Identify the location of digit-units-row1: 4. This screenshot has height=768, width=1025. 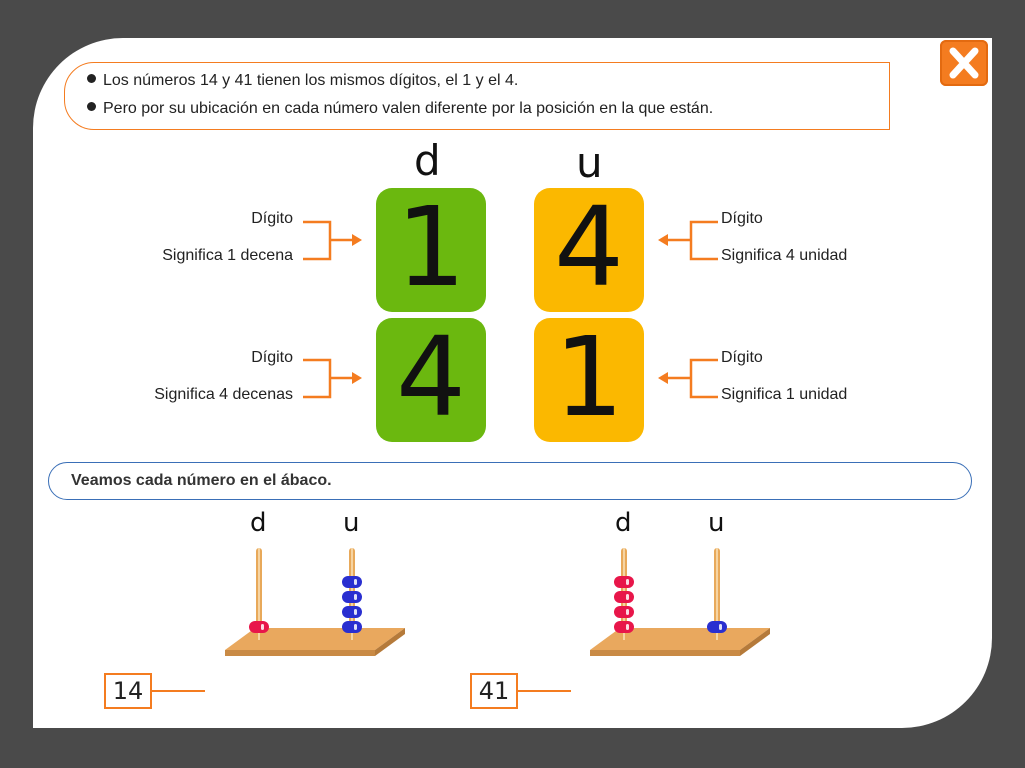
(589, 247).